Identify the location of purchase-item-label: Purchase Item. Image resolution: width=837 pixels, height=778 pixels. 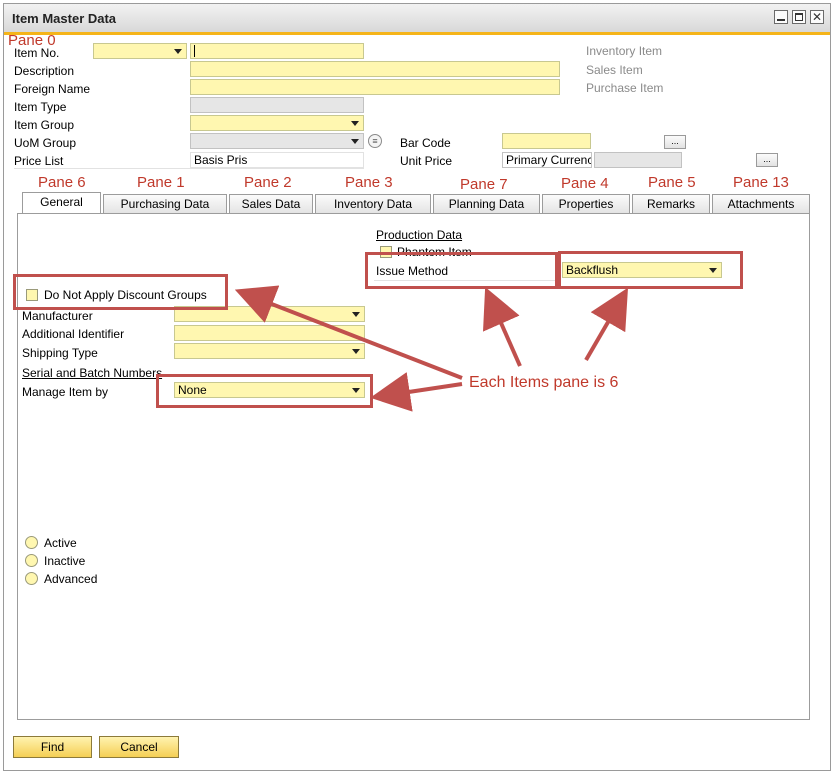
(625, 88).